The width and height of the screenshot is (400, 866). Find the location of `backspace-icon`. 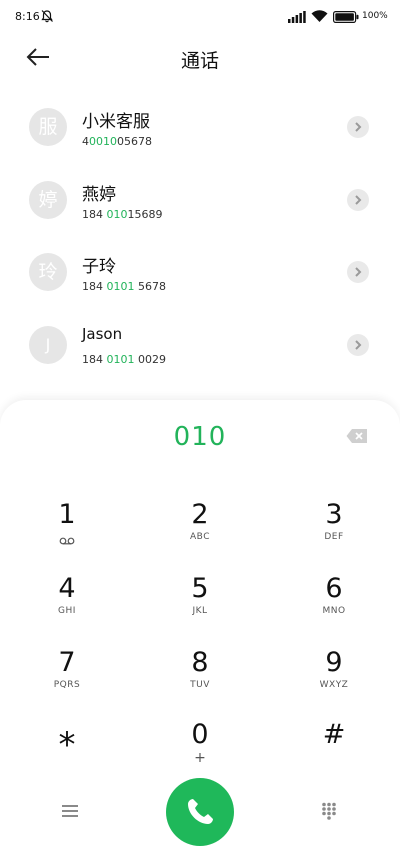

backspace-icon is located at coordinates (357, 436).